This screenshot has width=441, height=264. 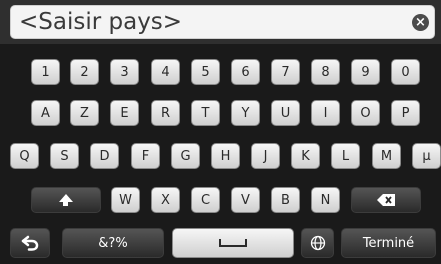 I want to click on key-h: H, so click(x=225, y=156).